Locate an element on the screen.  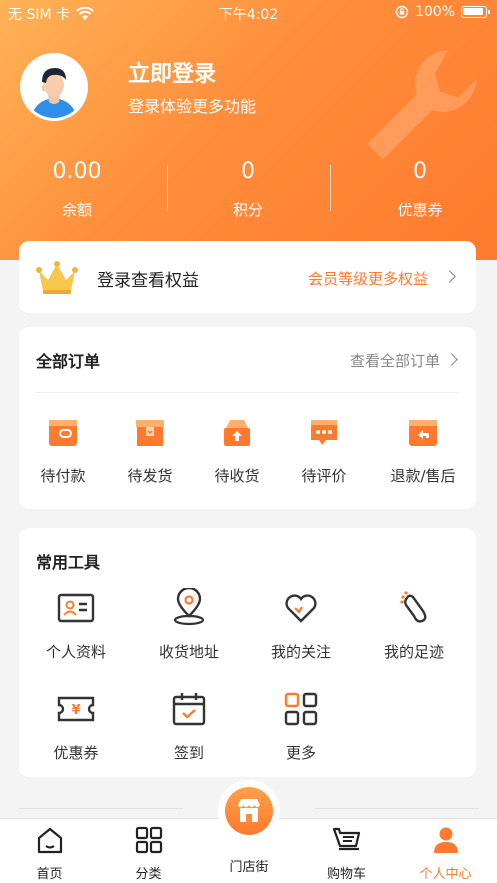
tab-label: 个人中心 is located at coordinates (445, 874).